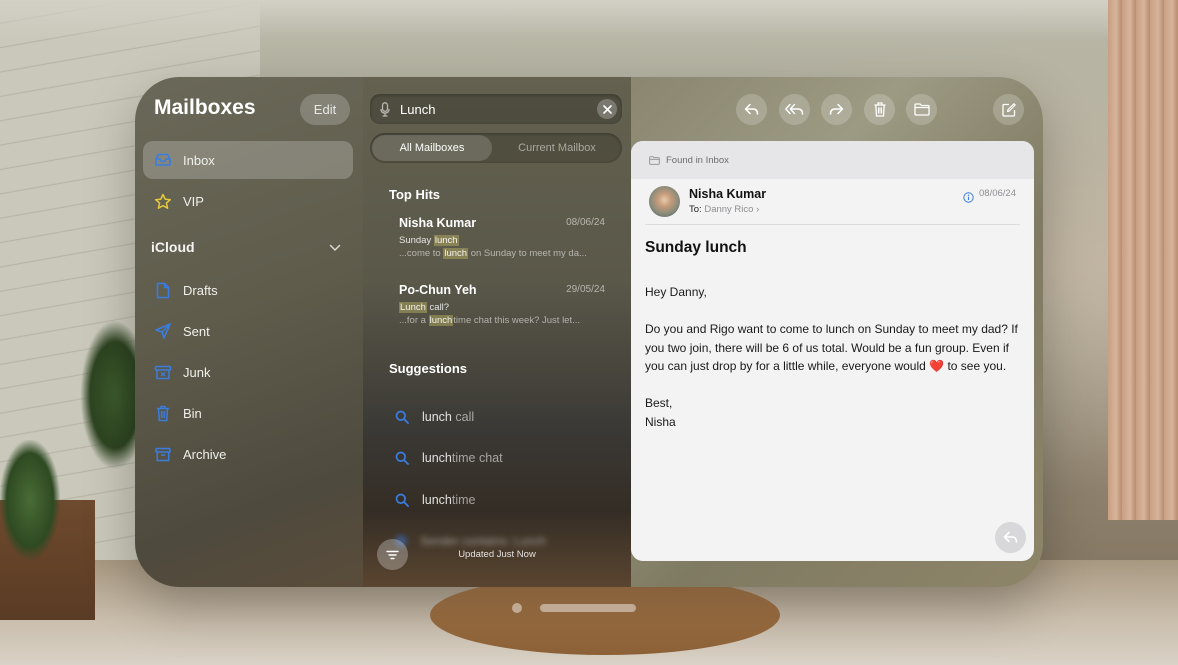 Image resolution: width=1178 pixels, height=665 pixels. What do you see at coordinates (163, 290) in the screenshot?
I see `document-icon` at bounding box center [163, 290].